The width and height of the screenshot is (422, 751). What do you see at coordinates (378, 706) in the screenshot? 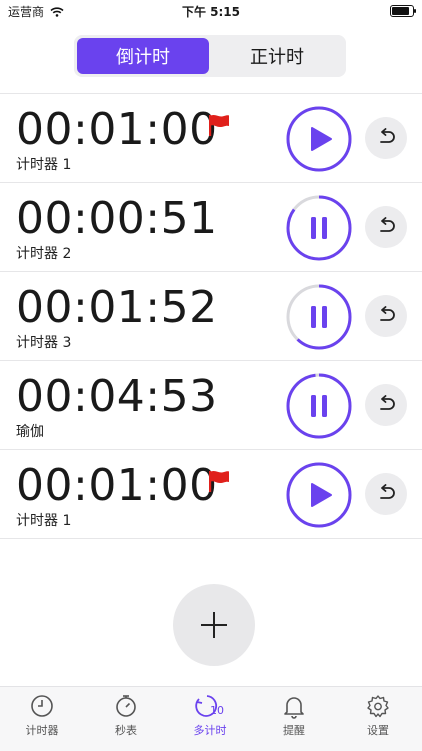
I see `gear-icon` at bounding box center [378, 706].